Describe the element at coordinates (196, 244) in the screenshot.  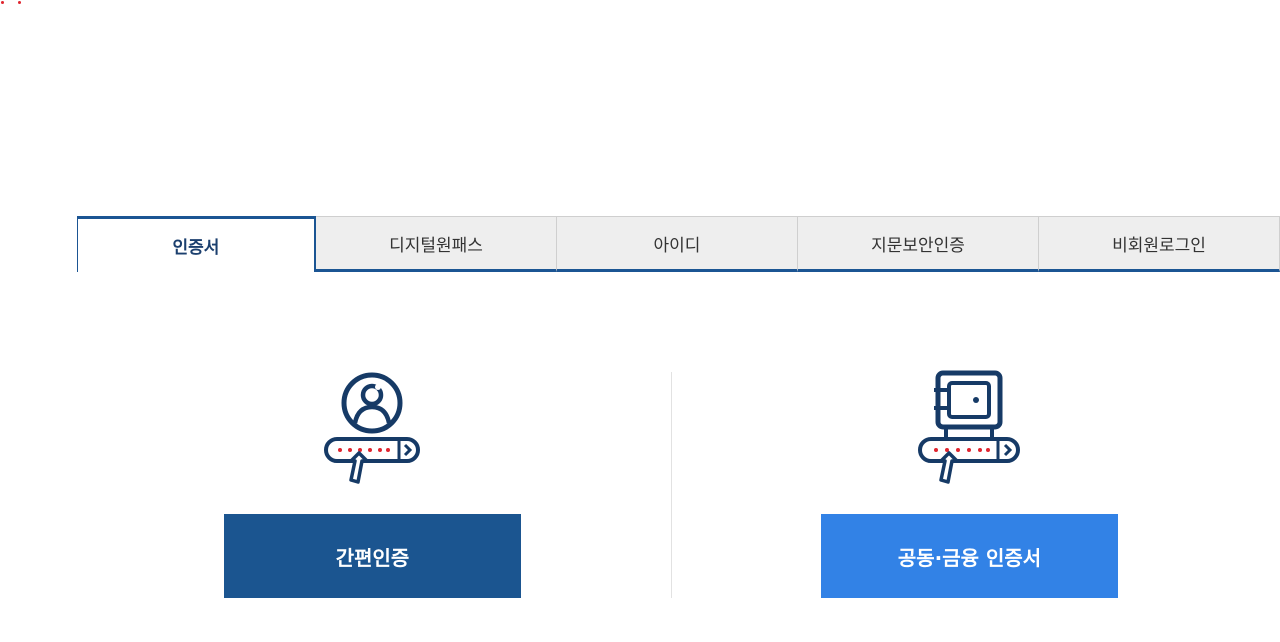
I see `tab-certificate: 인증서` at that location.